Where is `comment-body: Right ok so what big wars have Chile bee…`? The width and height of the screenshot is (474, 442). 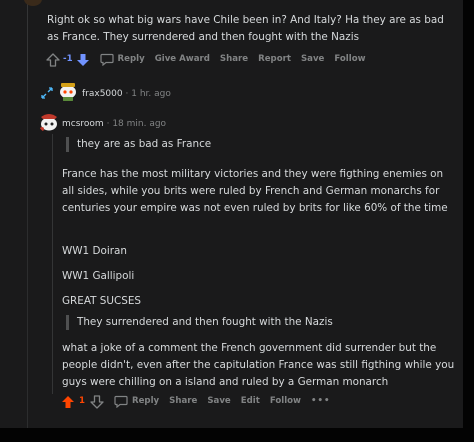
comment-body: Right ok so what big wars have Chile bee… is located at coordinates (247, 29).